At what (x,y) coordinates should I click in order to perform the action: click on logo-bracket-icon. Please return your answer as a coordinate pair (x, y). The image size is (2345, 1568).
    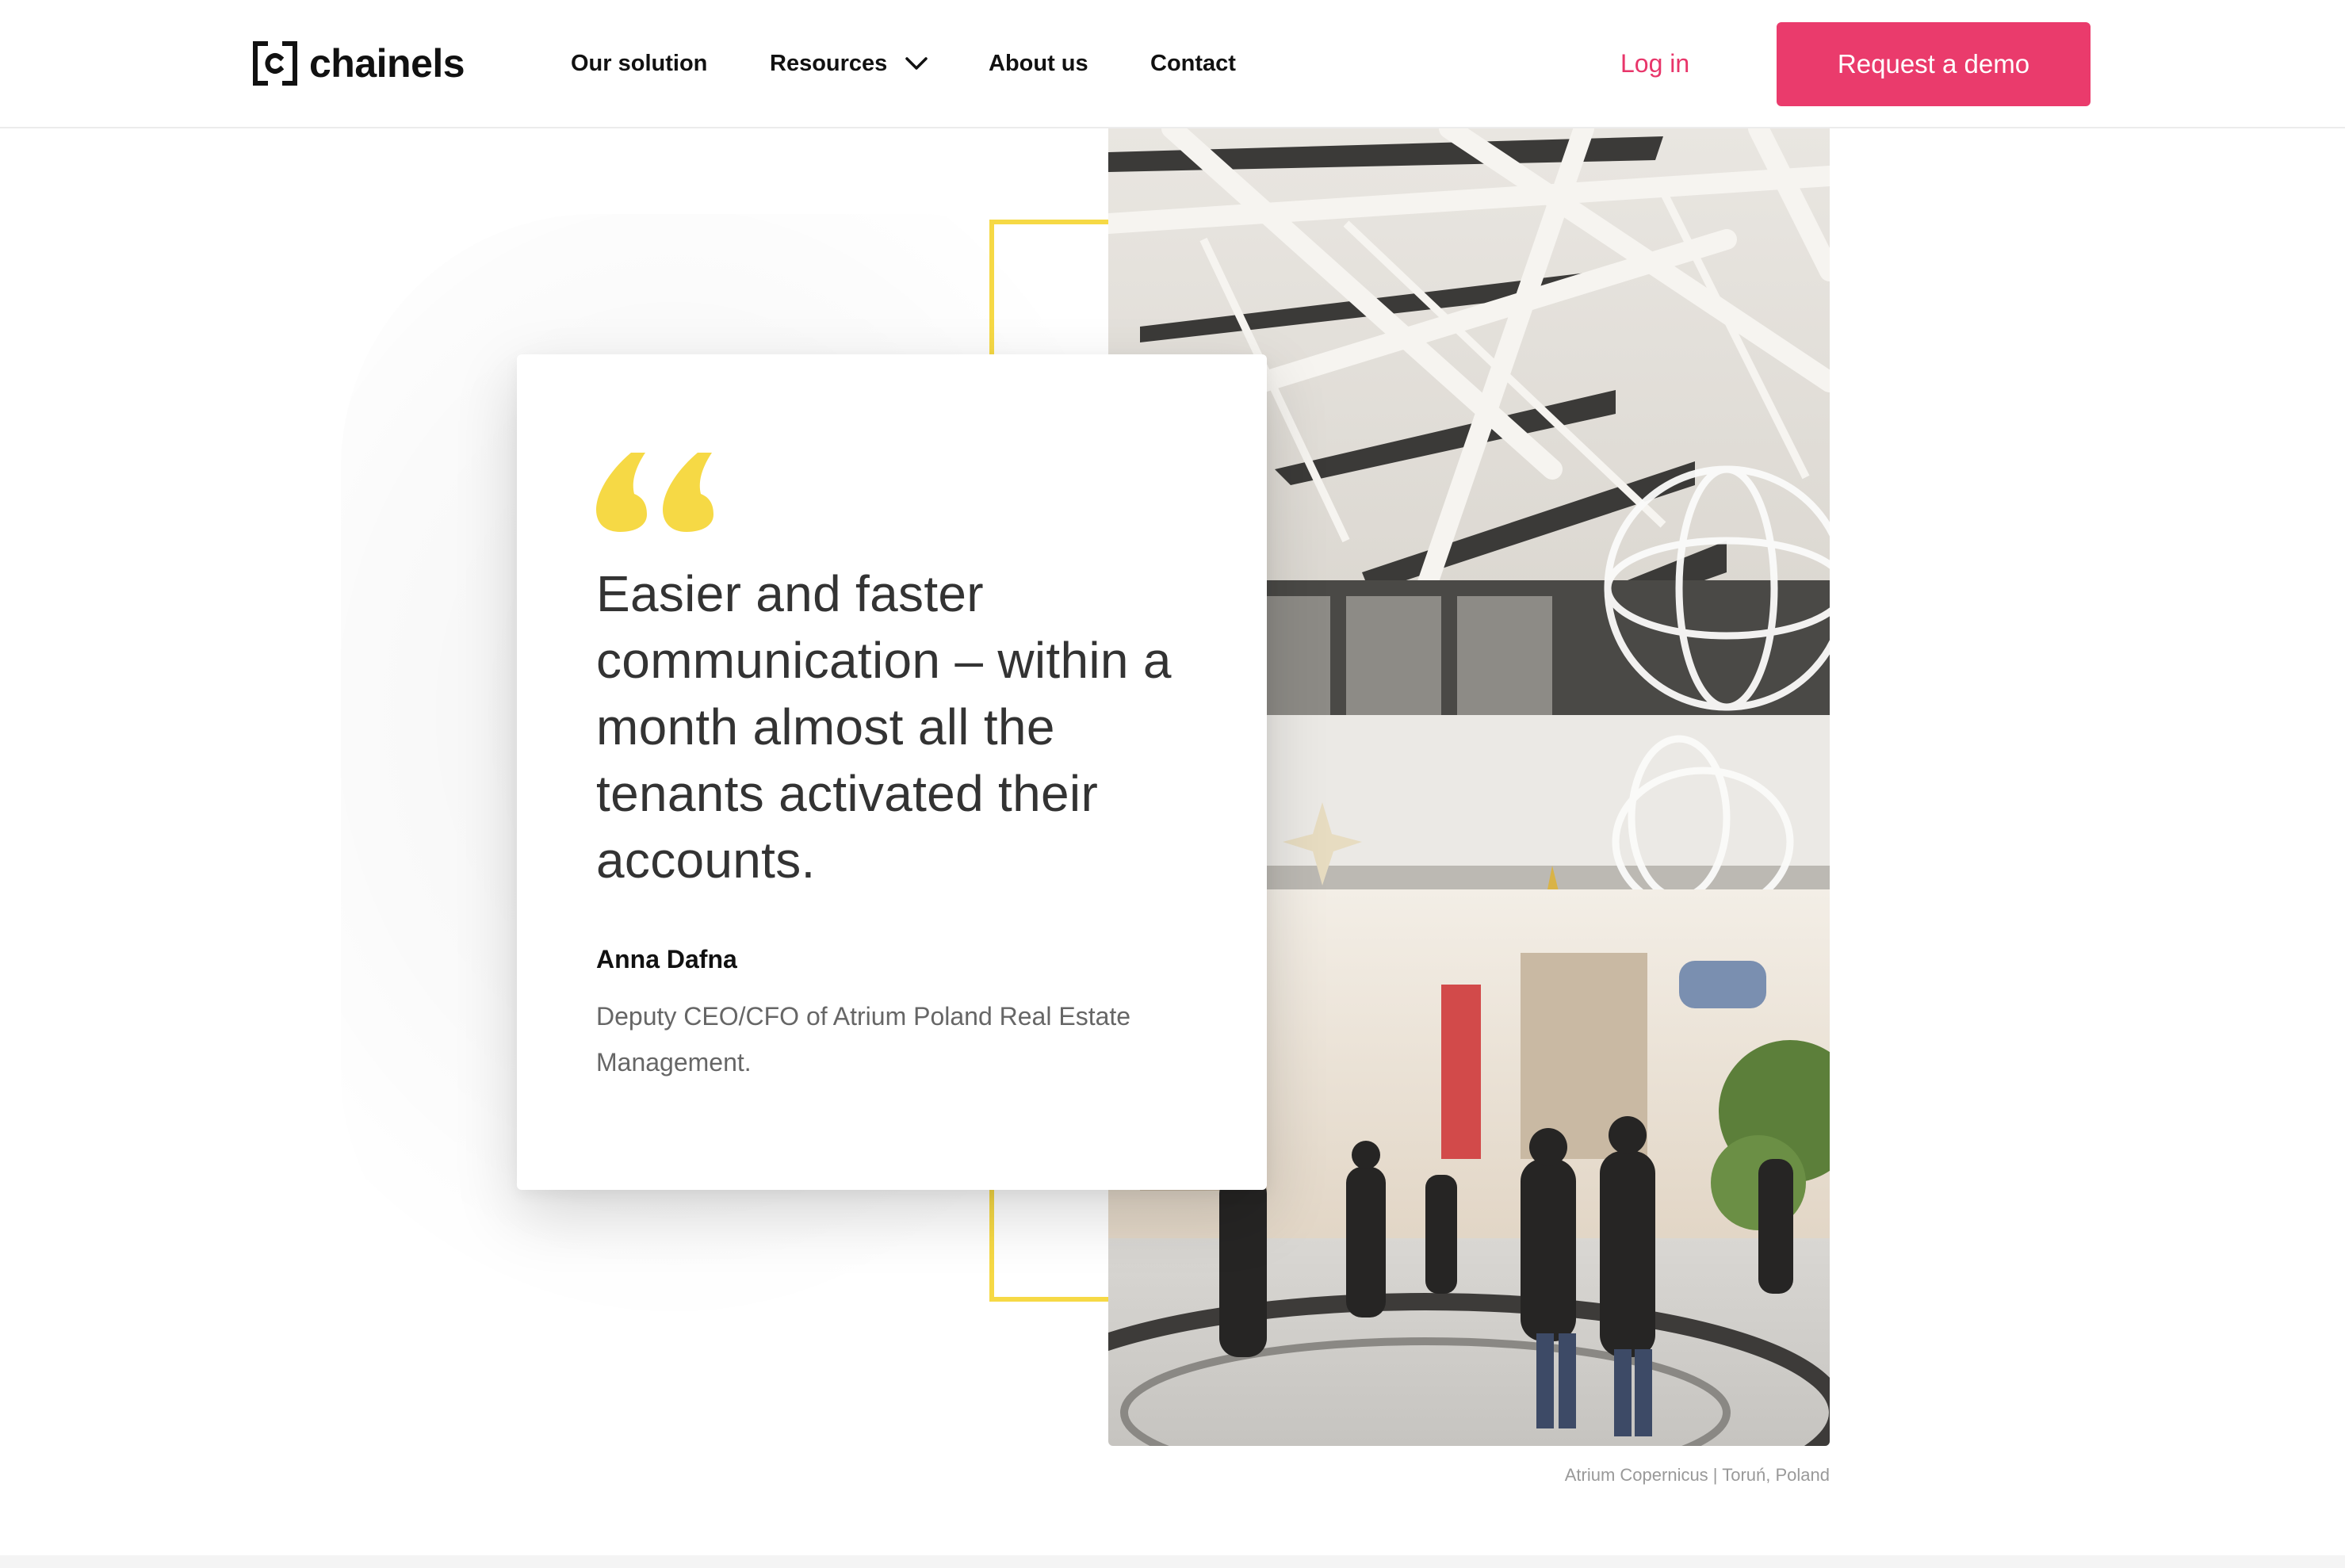
    Looking at the image, I should click on (275, 63).